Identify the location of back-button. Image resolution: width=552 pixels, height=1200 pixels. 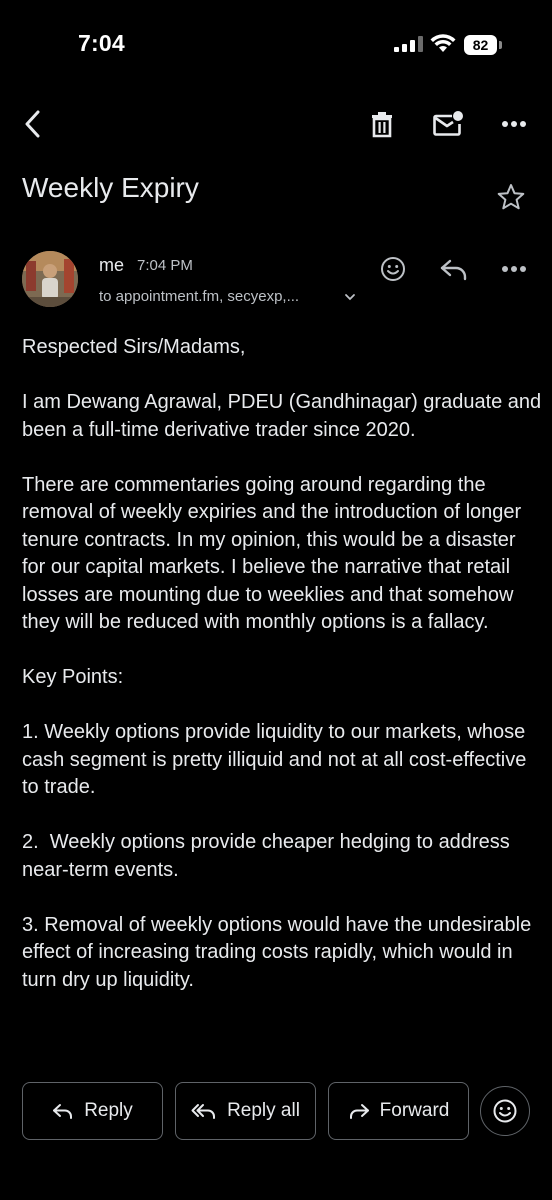
(33, 124).